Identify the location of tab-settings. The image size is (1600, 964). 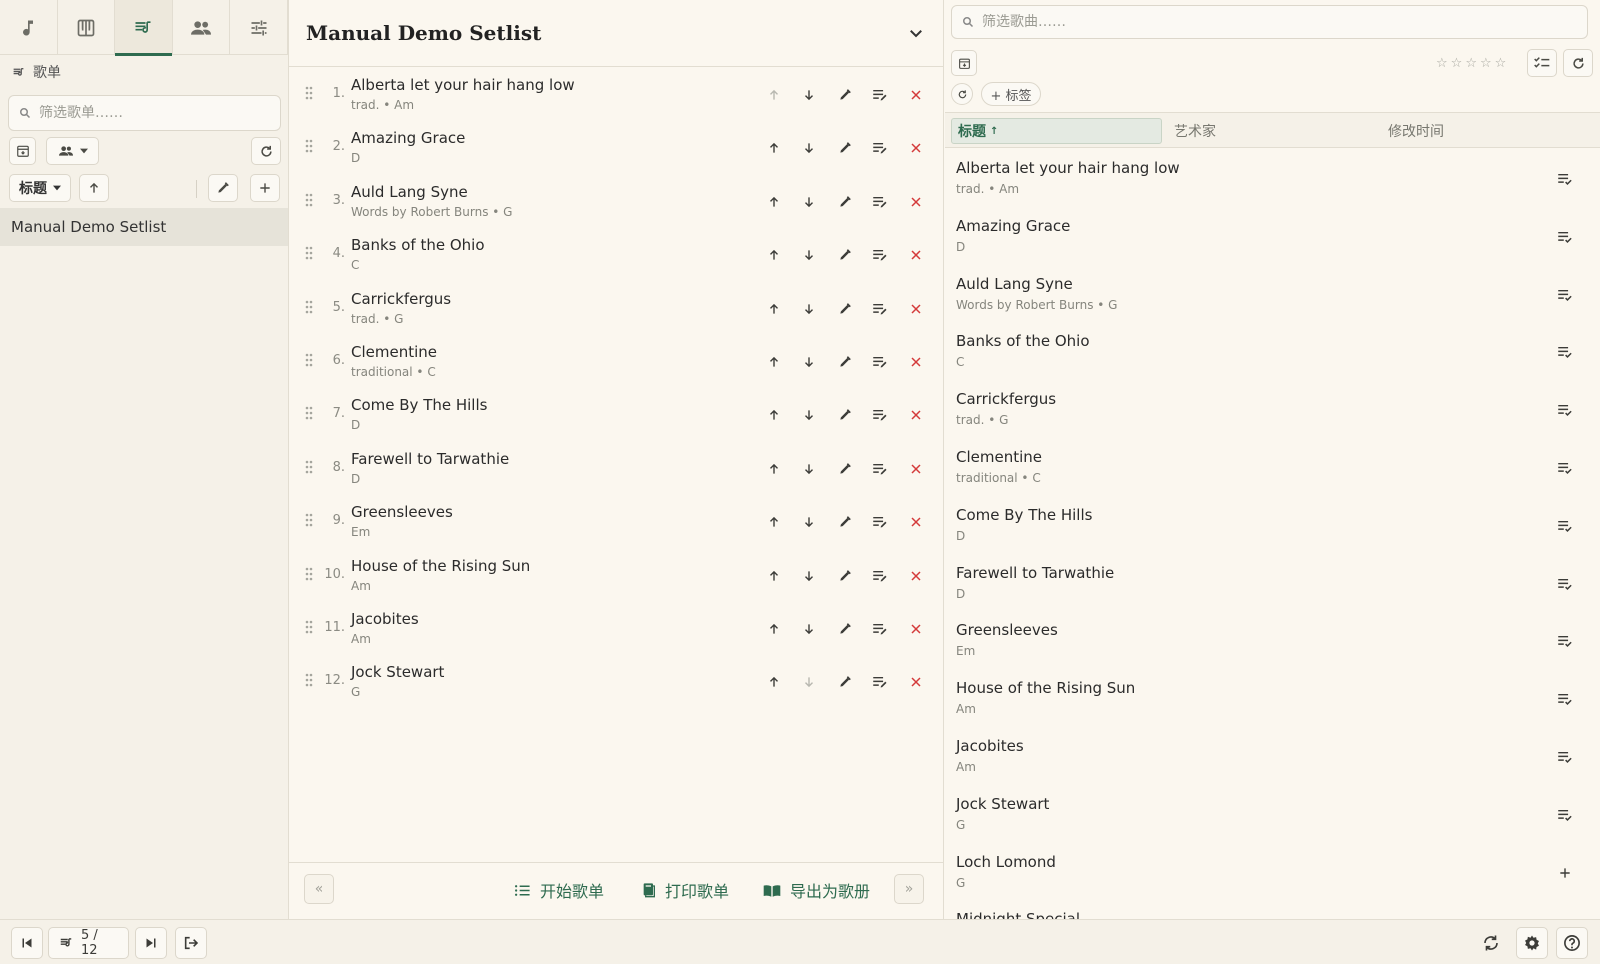
(259, 27).